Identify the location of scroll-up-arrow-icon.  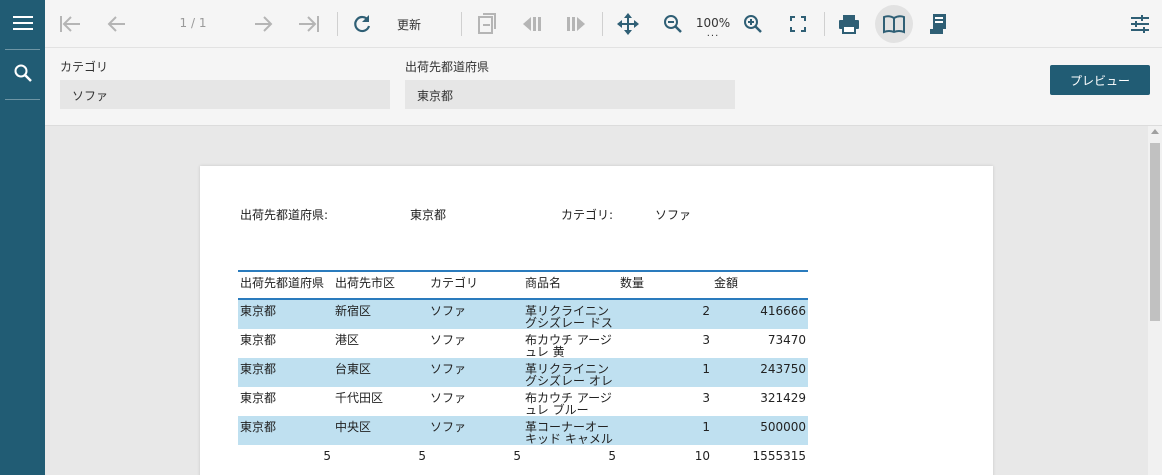
(1155, 131).